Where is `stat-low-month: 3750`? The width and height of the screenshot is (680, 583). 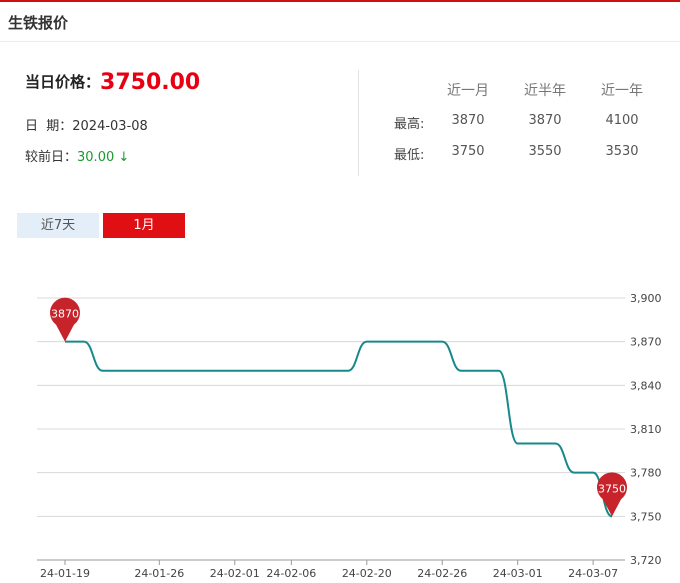
stat-low-month: 3750 is located at coordinates (468, 151).